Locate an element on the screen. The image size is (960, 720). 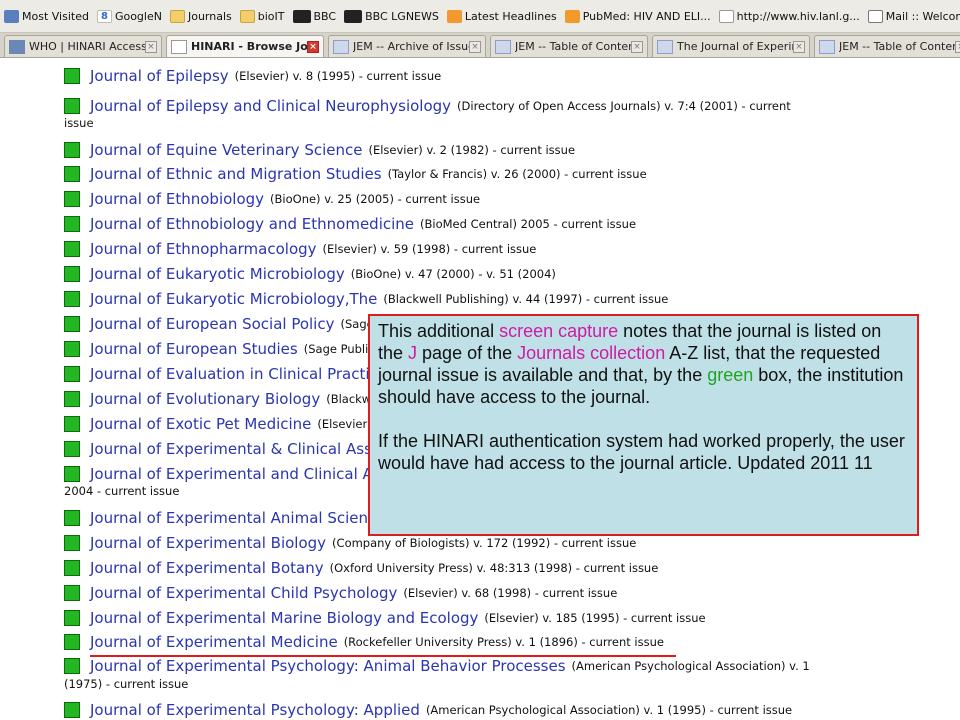
bookmark-6: Latest Headlines is located at coordinates (501, 16).